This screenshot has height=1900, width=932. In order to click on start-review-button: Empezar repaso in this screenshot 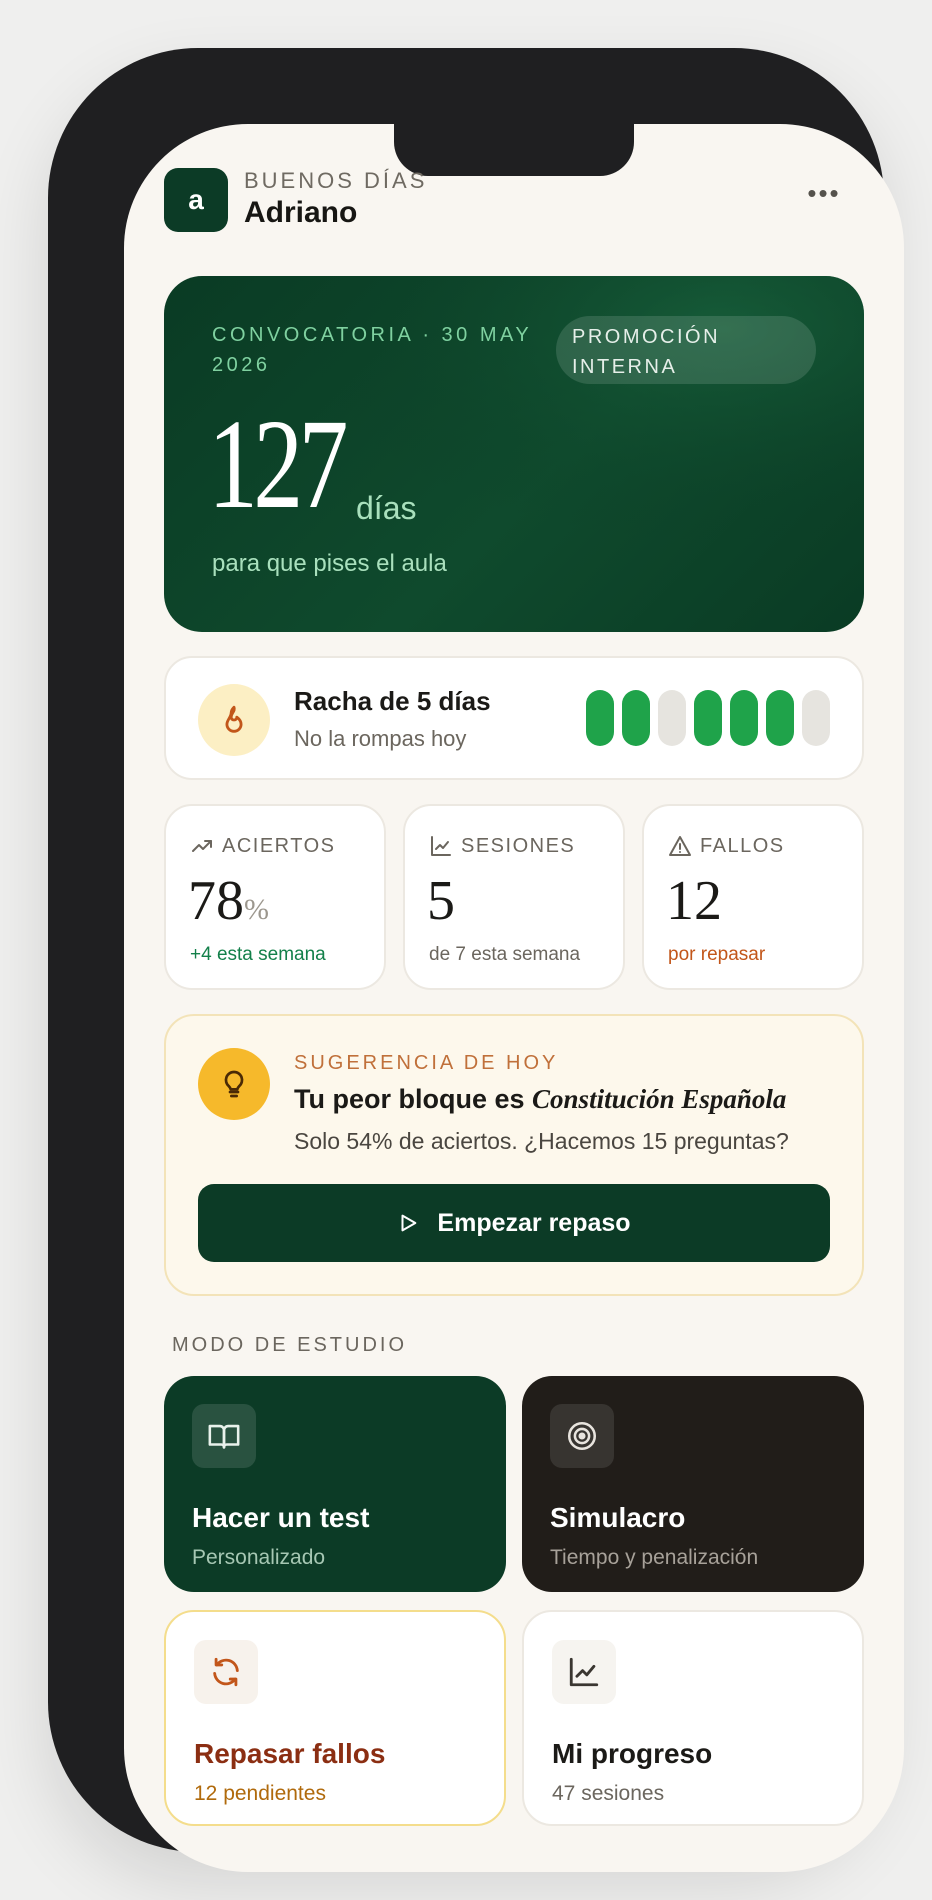, I will do `click(514, 1223)`.